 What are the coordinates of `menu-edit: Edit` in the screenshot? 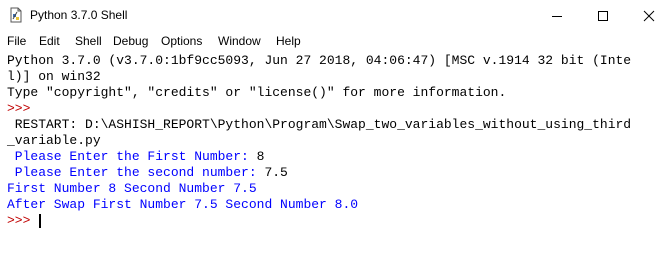 It's located at (49, 41).